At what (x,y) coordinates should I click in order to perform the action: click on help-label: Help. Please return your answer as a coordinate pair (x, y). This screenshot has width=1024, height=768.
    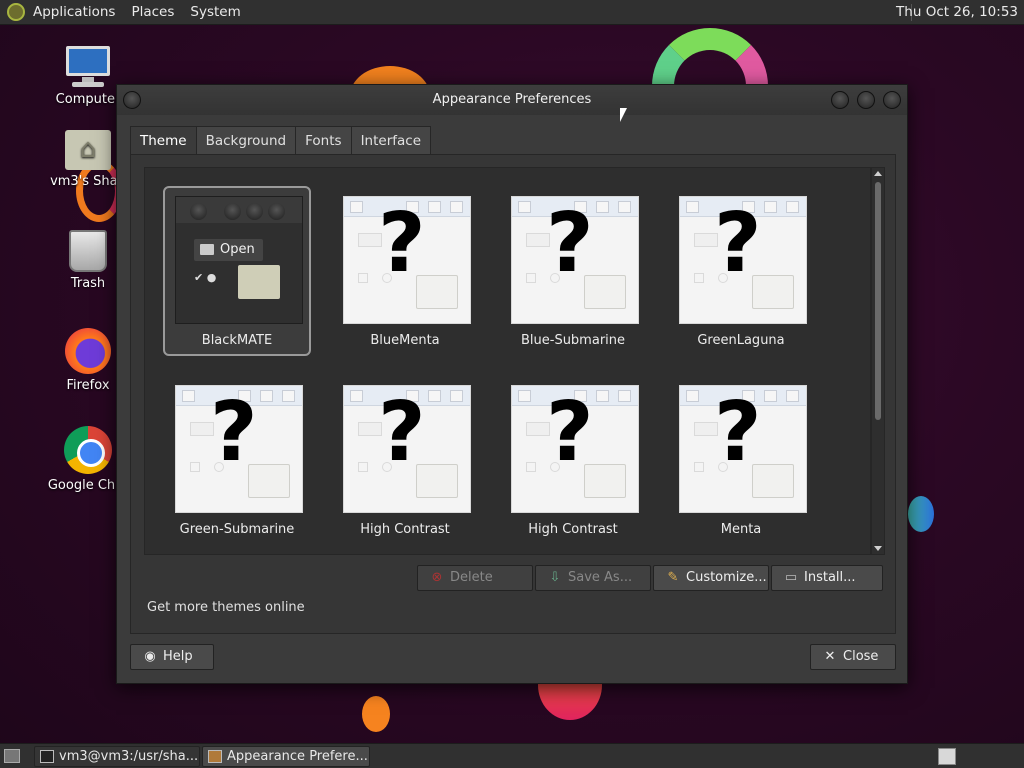
    Looking at the image, I should click on (178, 656).